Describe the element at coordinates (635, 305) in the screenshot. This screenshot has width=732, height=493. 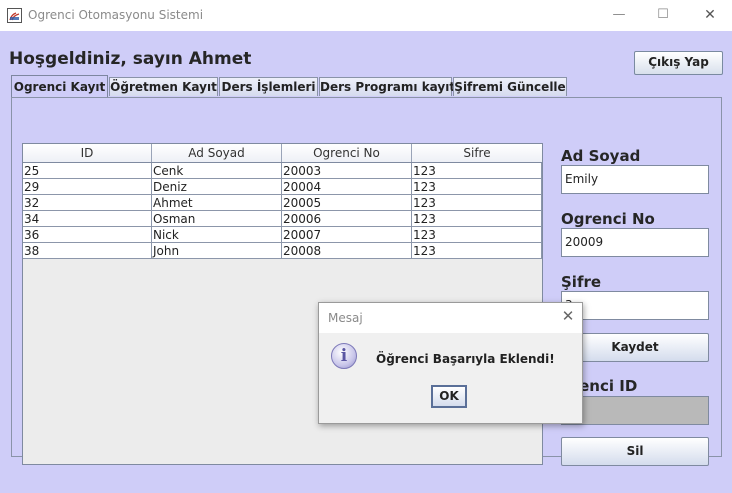
I see `sifre-input: 3` at that location.